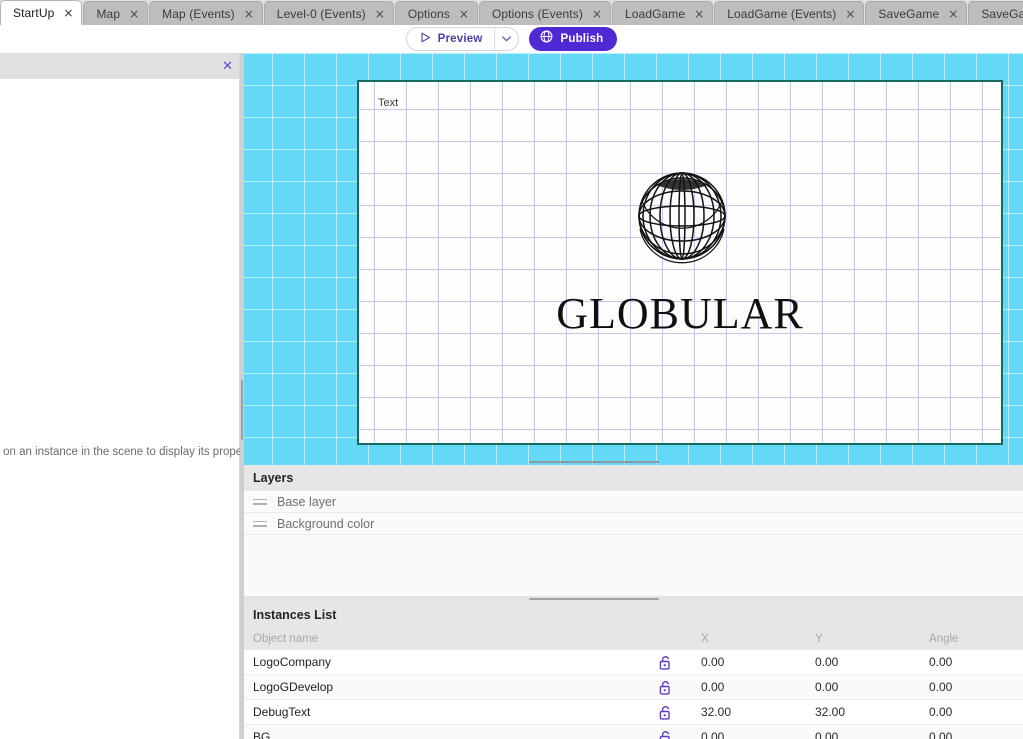  I want to click on close-icon: ✕, so click(227, 66).